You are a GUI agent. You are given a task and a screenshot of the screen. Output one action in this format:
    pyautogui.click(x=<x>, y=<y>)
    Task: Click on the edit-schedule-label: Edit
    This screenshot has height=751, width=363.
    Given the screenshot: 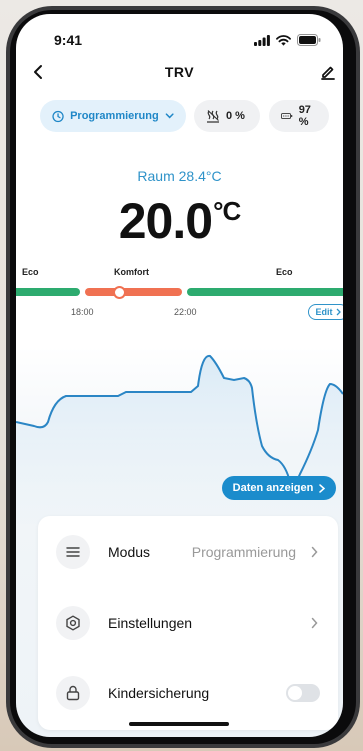 What is the action you would take?
    pyautogui.click(x=324, y=312)
    